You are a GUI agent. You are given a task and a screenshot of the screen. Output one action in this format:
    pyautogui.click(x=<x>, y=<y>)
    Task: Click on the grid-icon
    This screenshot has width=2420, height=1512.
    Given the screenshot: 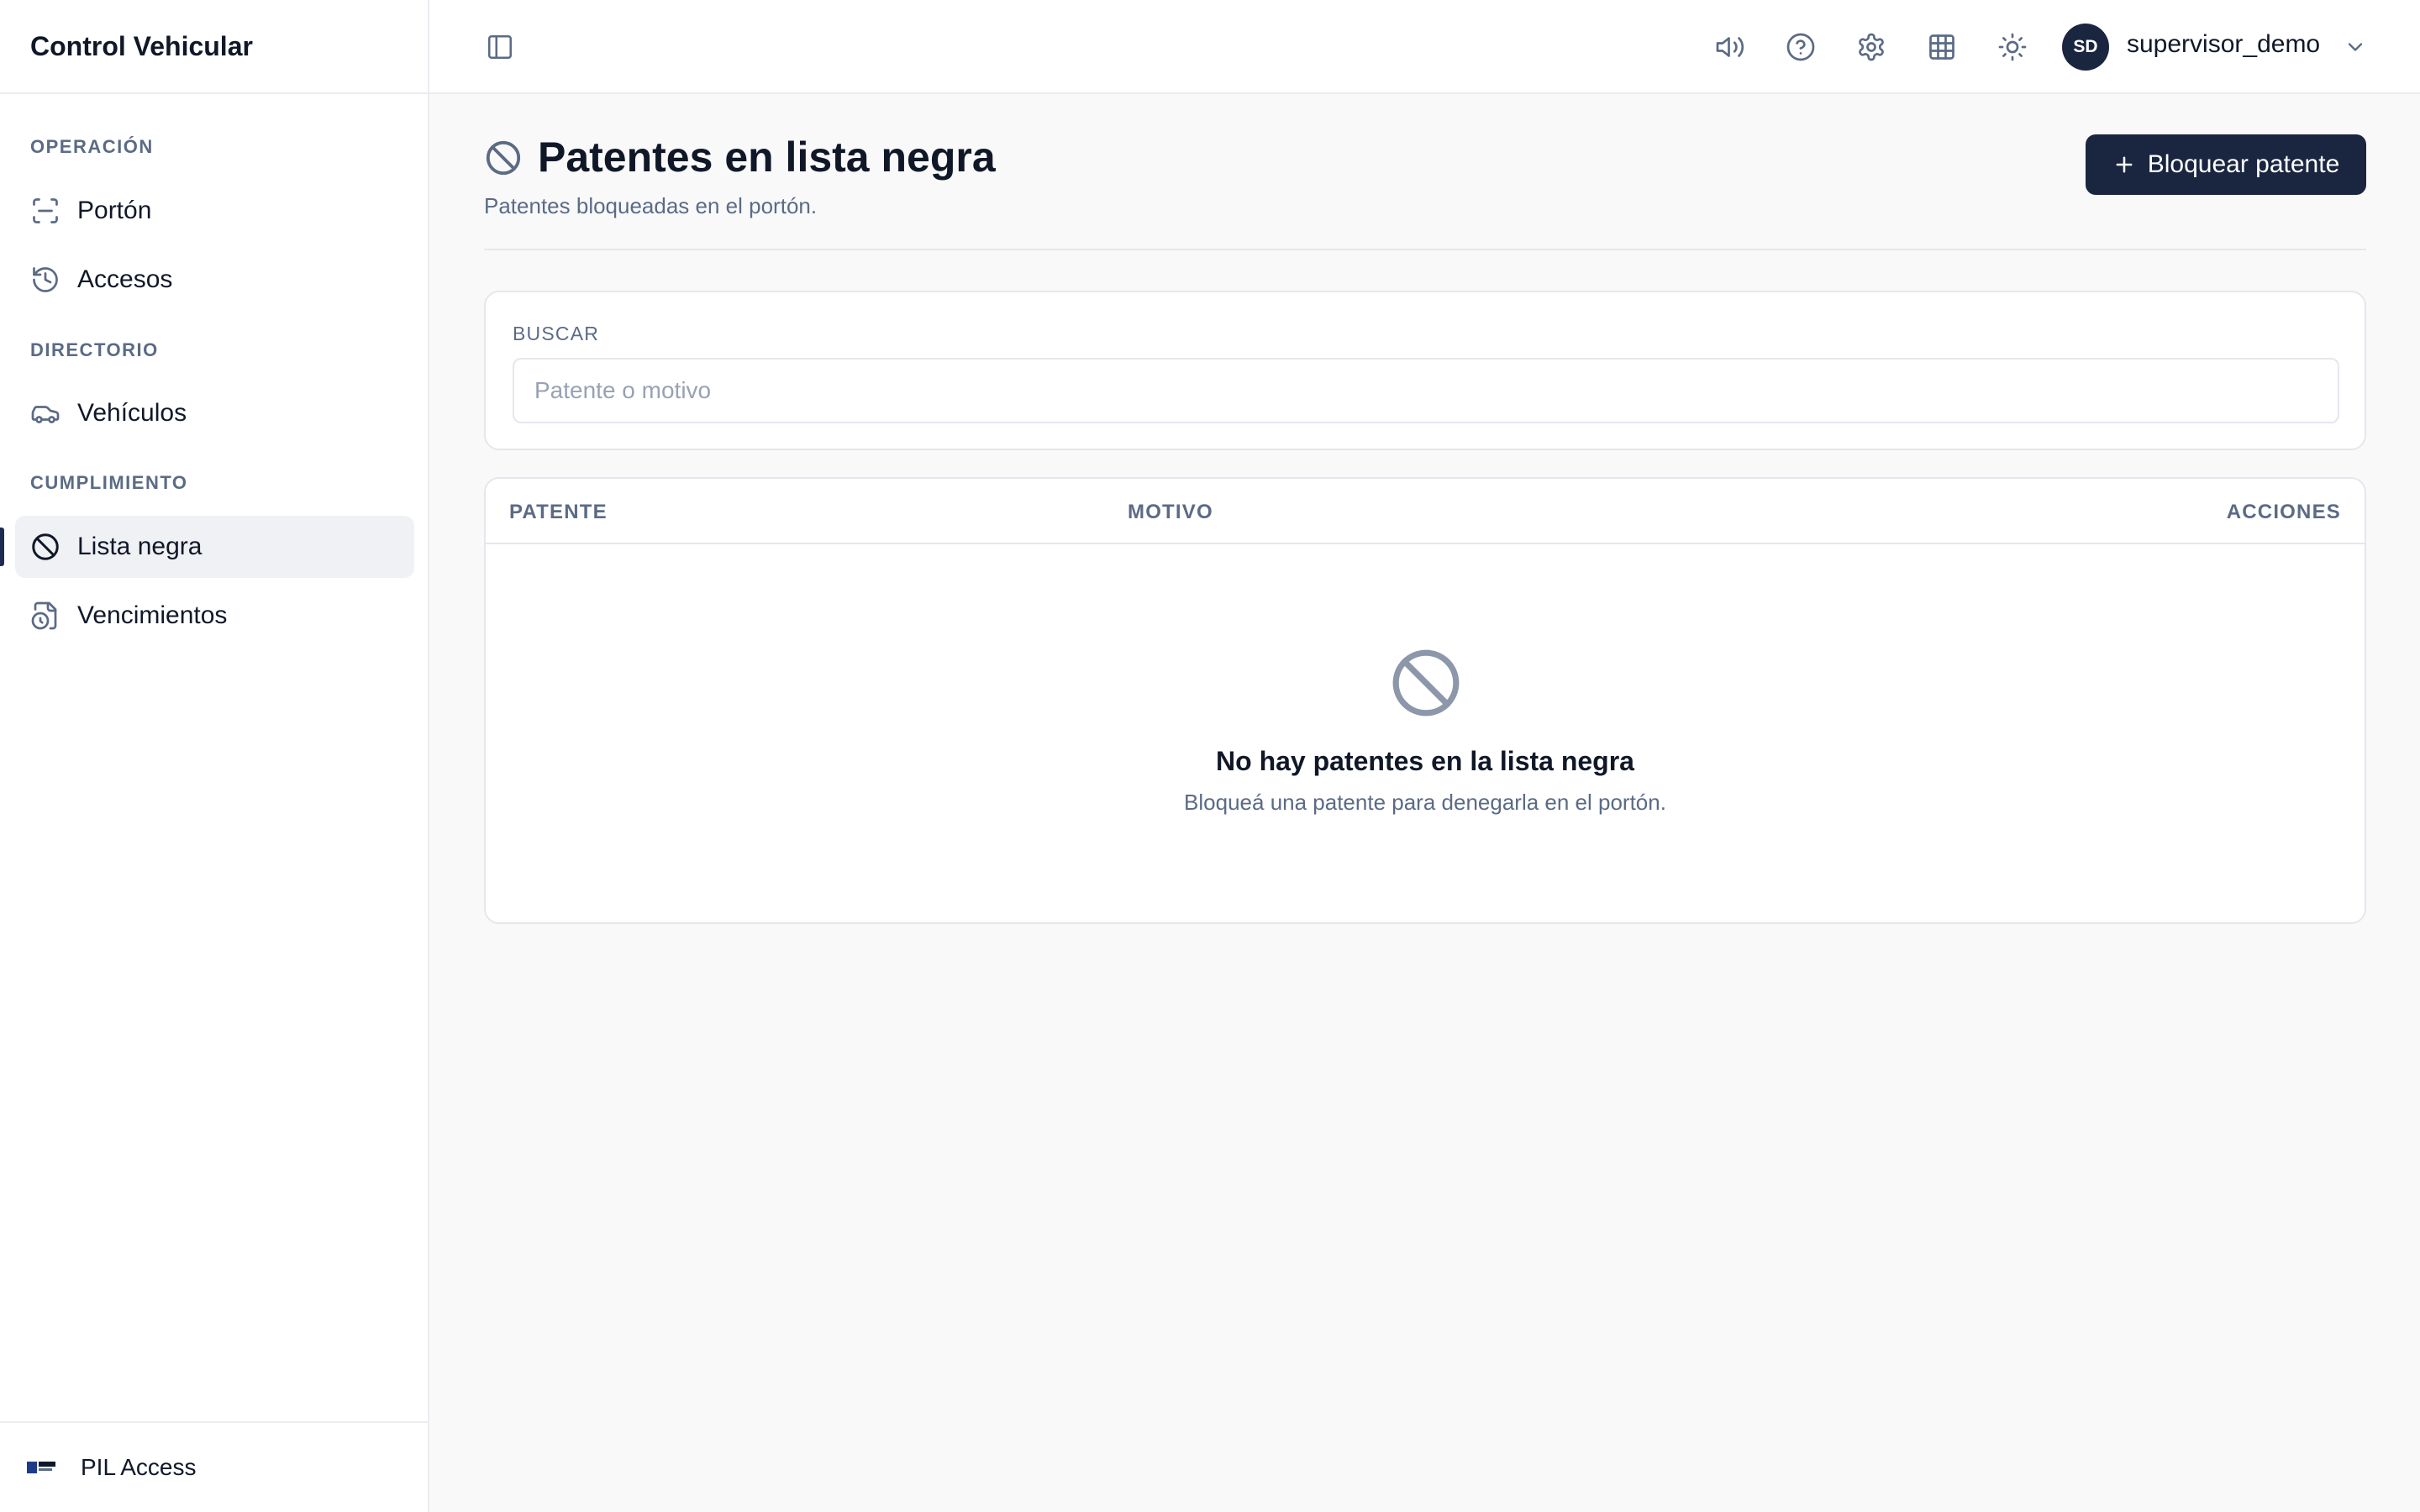 What is the action you would take?
    pyautogui.click(x=1941, y=47)
    